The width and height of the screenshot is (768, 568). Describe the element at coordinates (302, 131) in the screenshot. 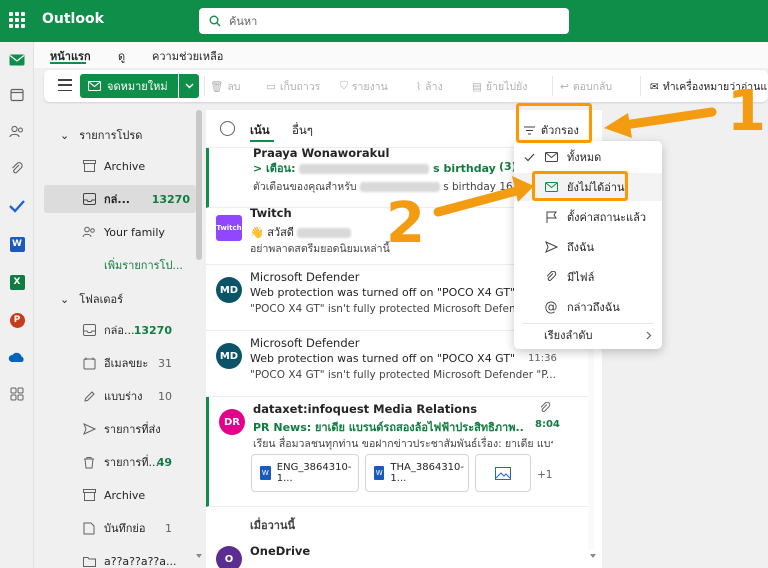

I see `tab-other: อื่นๆ` at that location.